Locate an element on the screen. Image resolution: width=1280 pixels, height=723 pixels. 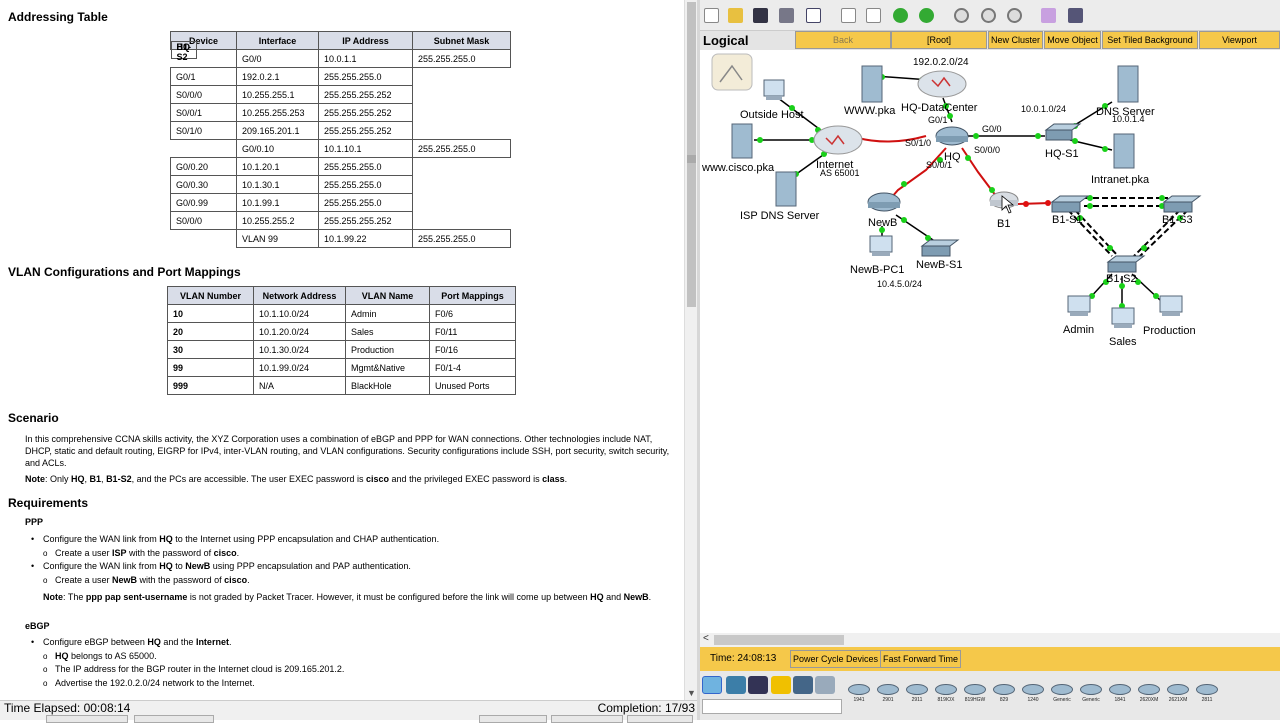
activity-wizard-icon is located at coordinates (813, 15).